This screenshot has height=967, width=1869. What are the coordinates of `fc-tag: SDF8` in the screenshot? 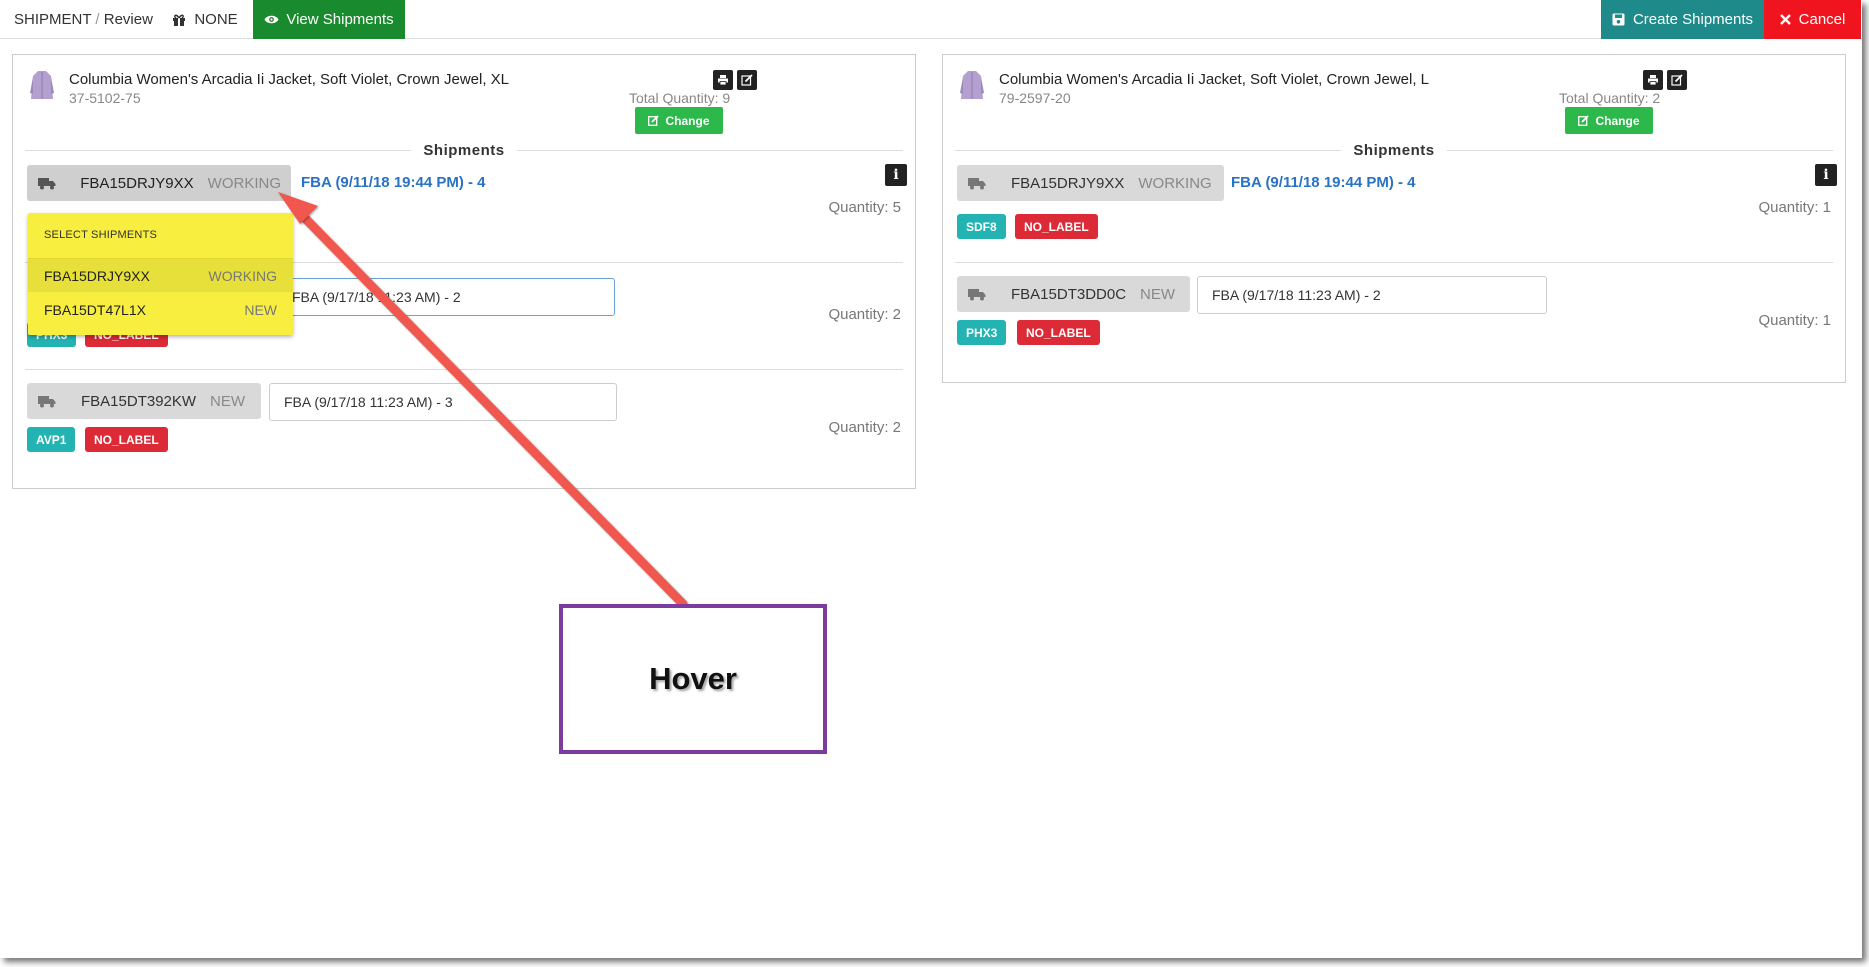 It's located at (981, 226).